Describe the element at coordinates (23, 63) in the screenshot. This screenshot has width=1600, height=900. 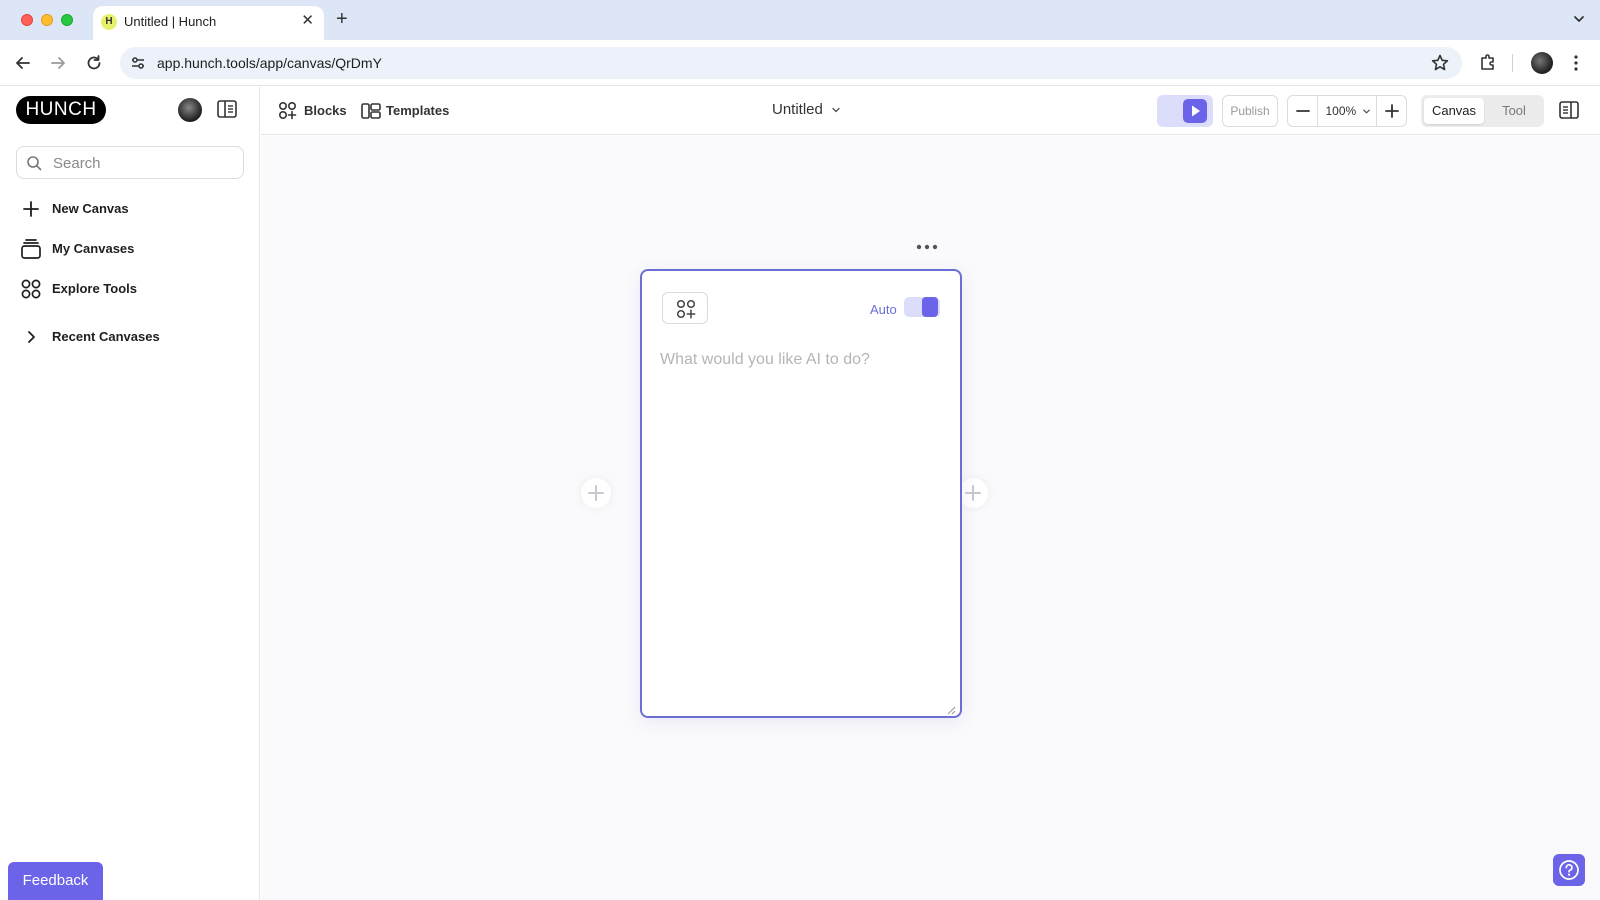
I see `back-arrow-icon` at that location.